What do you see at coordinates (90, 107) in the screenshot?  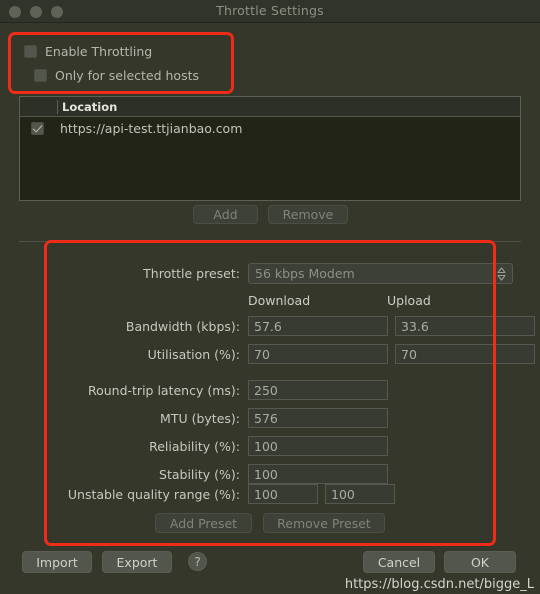 I see `column-header-location: Location` at bounding box center [90, 107].